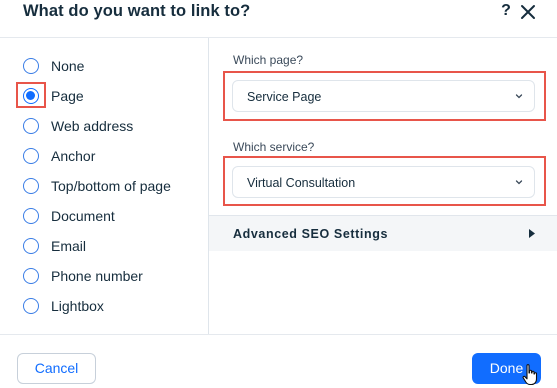 This screenshot has width=557, height=388. Describe the element at coordinates (77, 306) in the screenshot. I see `radio-label: Lightbox` at that location.